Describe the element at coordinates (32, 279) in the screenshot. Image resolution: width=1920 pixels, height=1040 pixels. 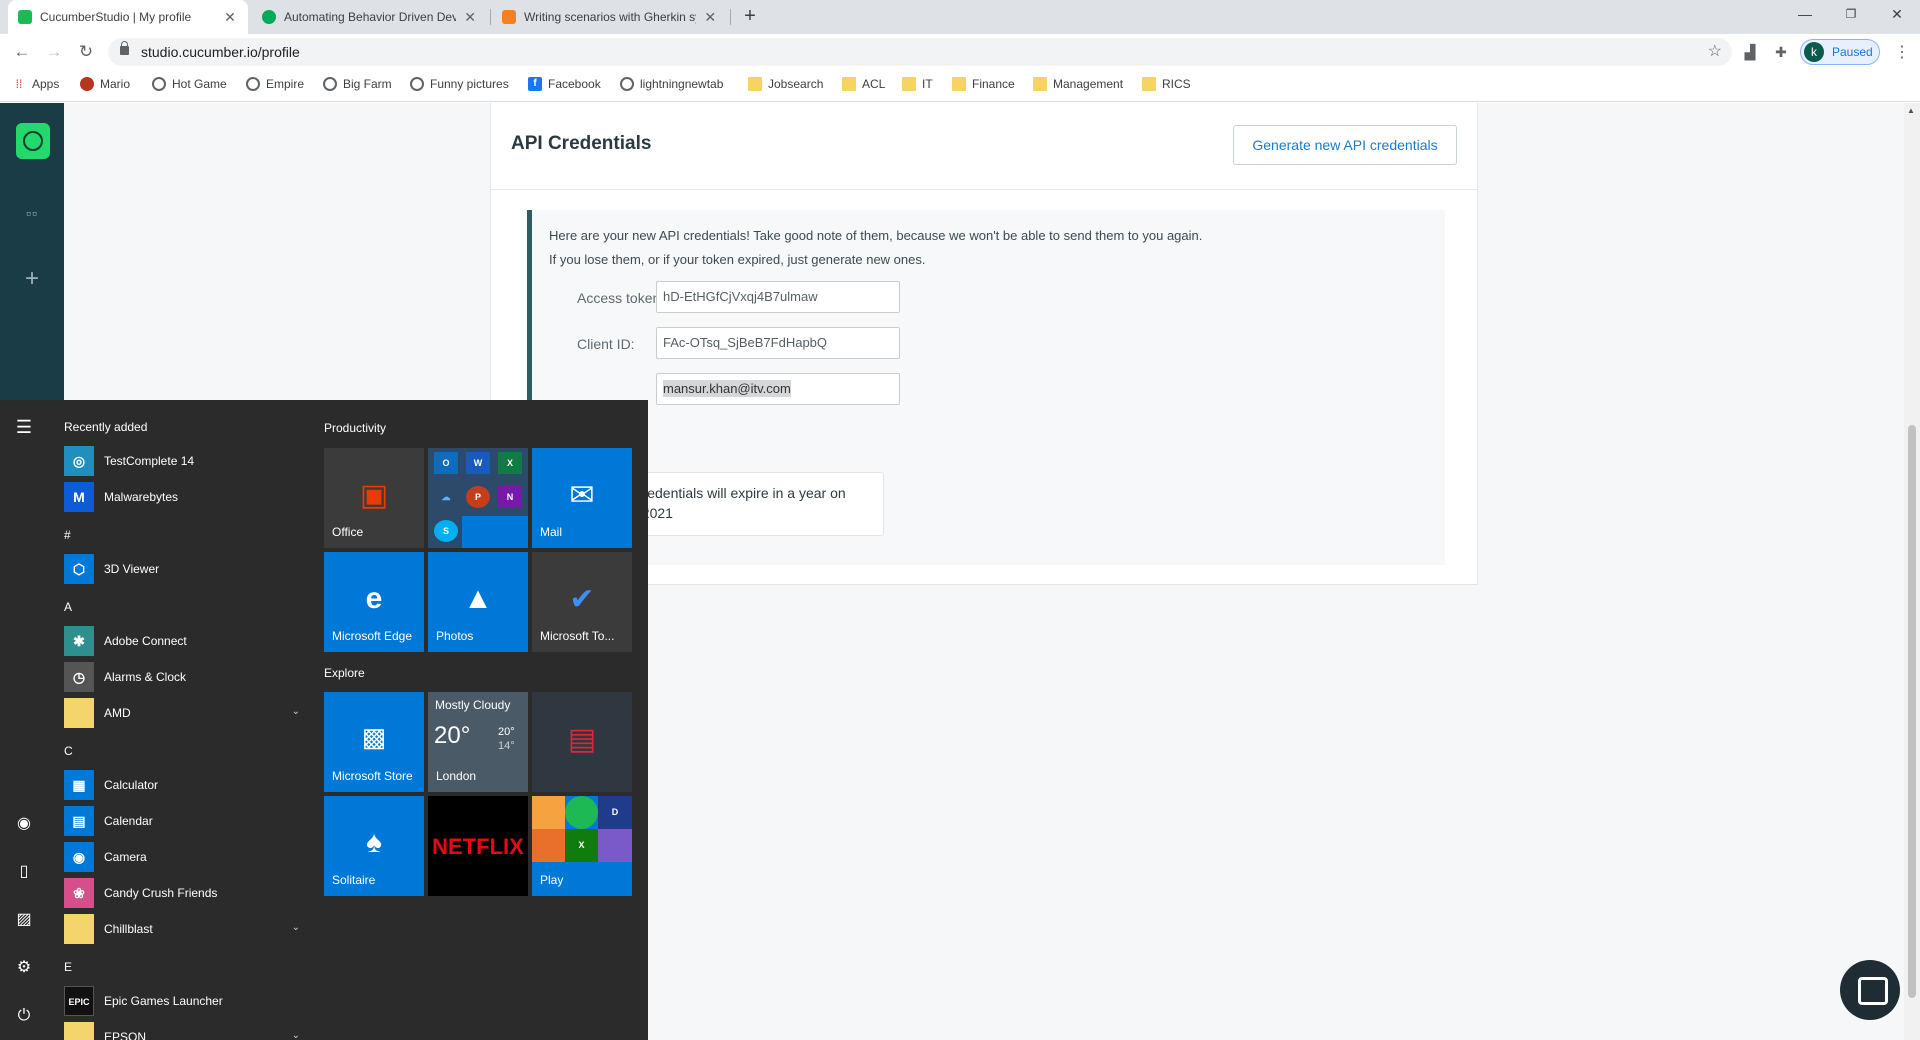
I see `plus-icon: +` at that location.